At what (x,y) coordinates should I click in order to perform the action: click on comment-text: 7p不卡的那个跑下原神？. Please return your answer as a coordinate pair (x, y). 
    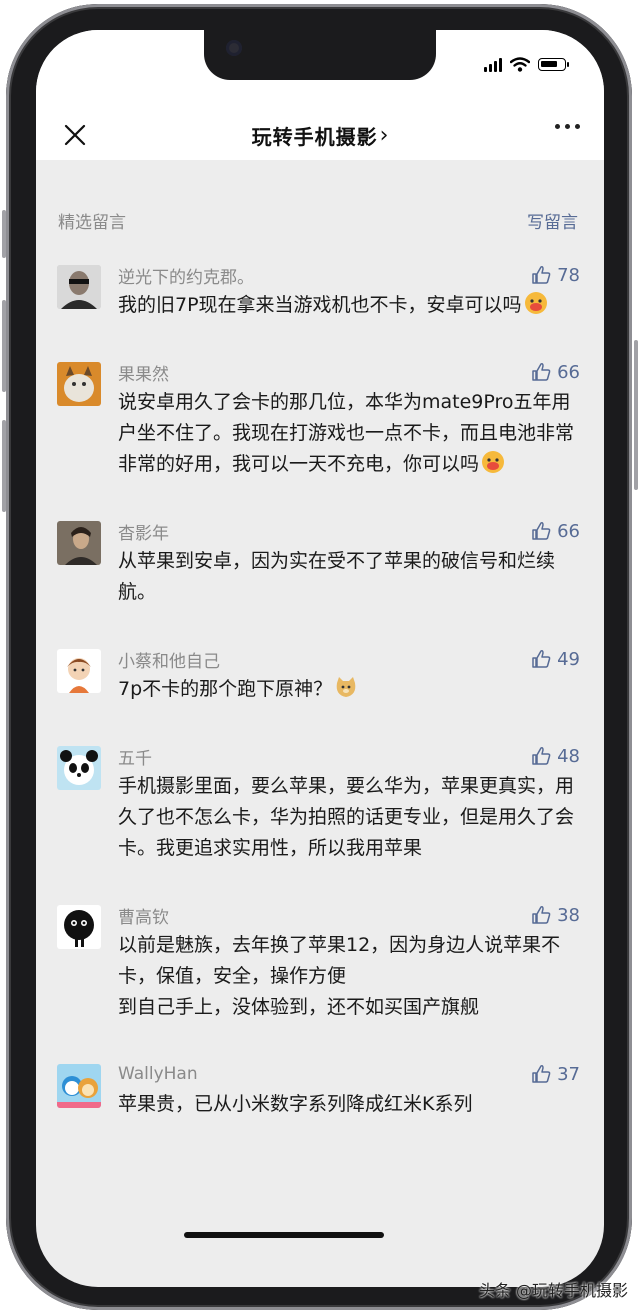
    Looking at the image, I should click on (349, 689).